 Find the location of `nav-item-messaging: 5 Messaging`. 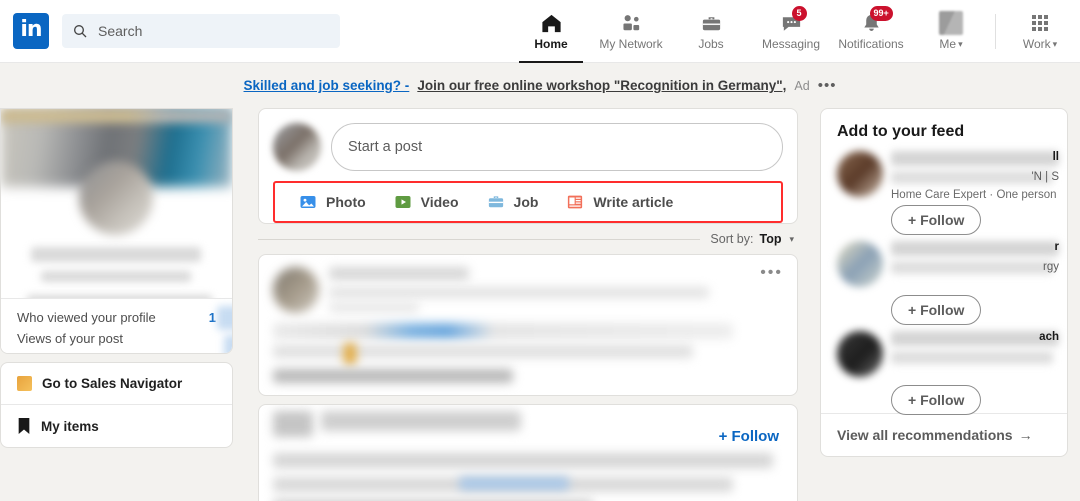

nav-item-messaging: 5 Messaging is located at coordinates (791, 31).